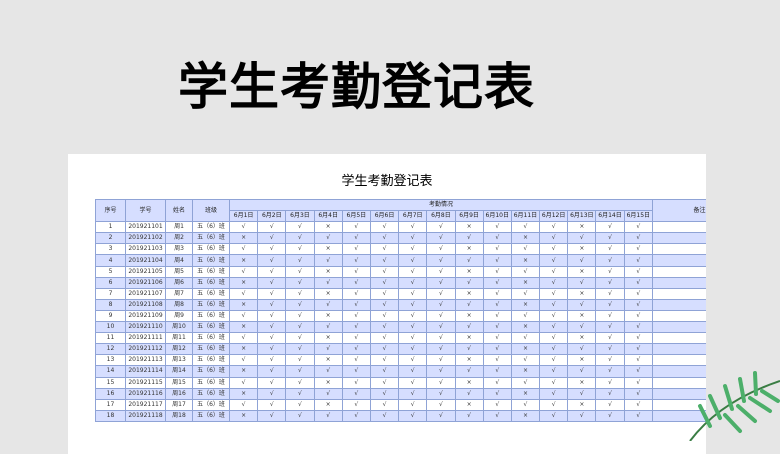 The width and height of the screenshot is (780, 454). I want to click on cell-id: 201921101, so click(145, 227).